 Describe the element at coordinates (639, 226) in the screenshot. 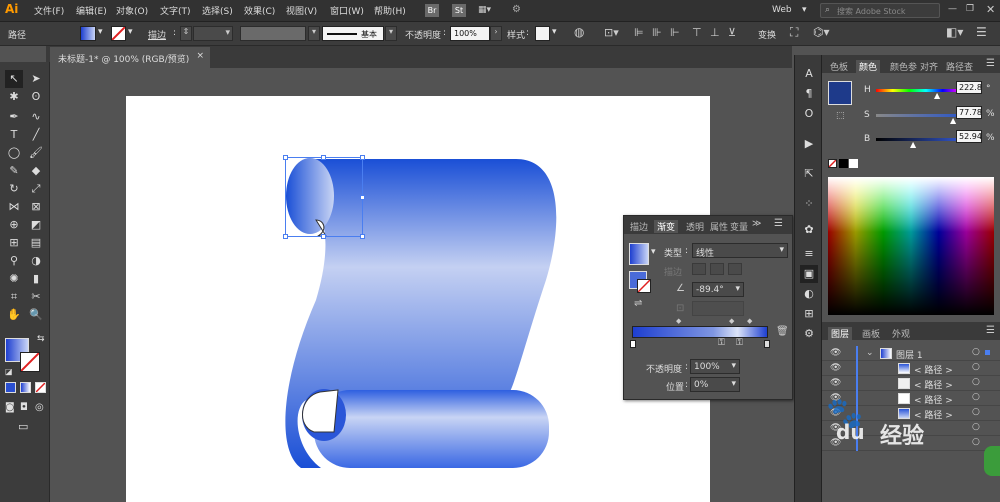

I see `tab-stroke: 描边` at that location.